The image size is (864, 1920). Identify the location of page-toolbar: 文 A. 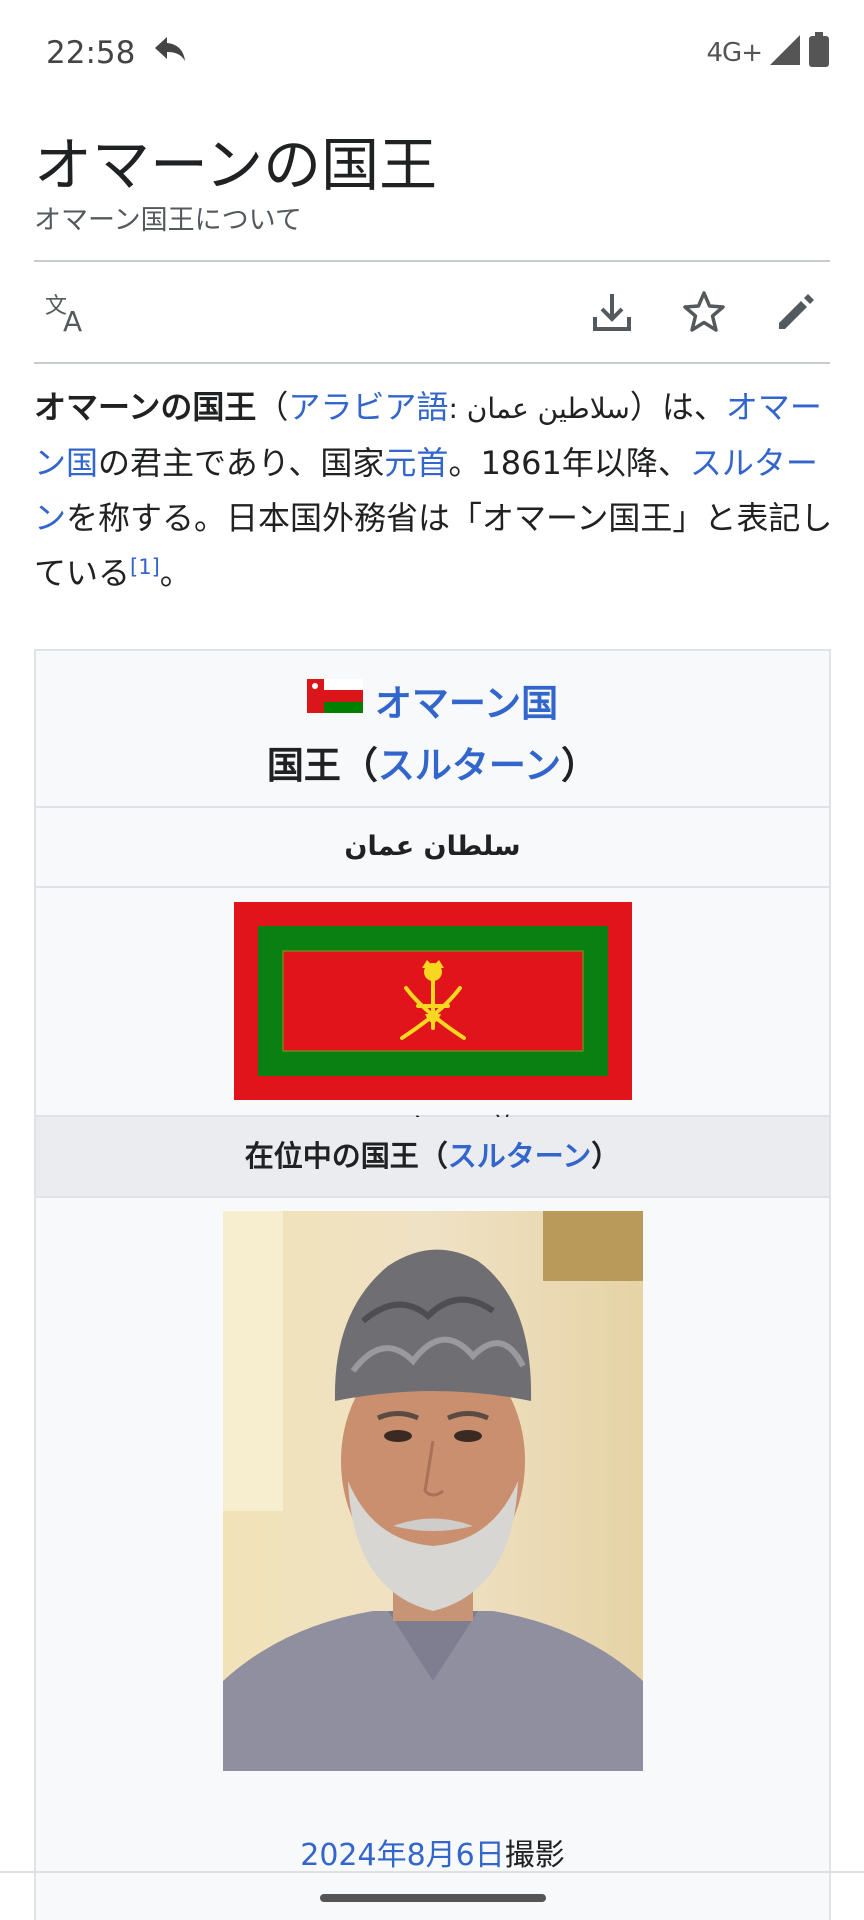
(432, 312).